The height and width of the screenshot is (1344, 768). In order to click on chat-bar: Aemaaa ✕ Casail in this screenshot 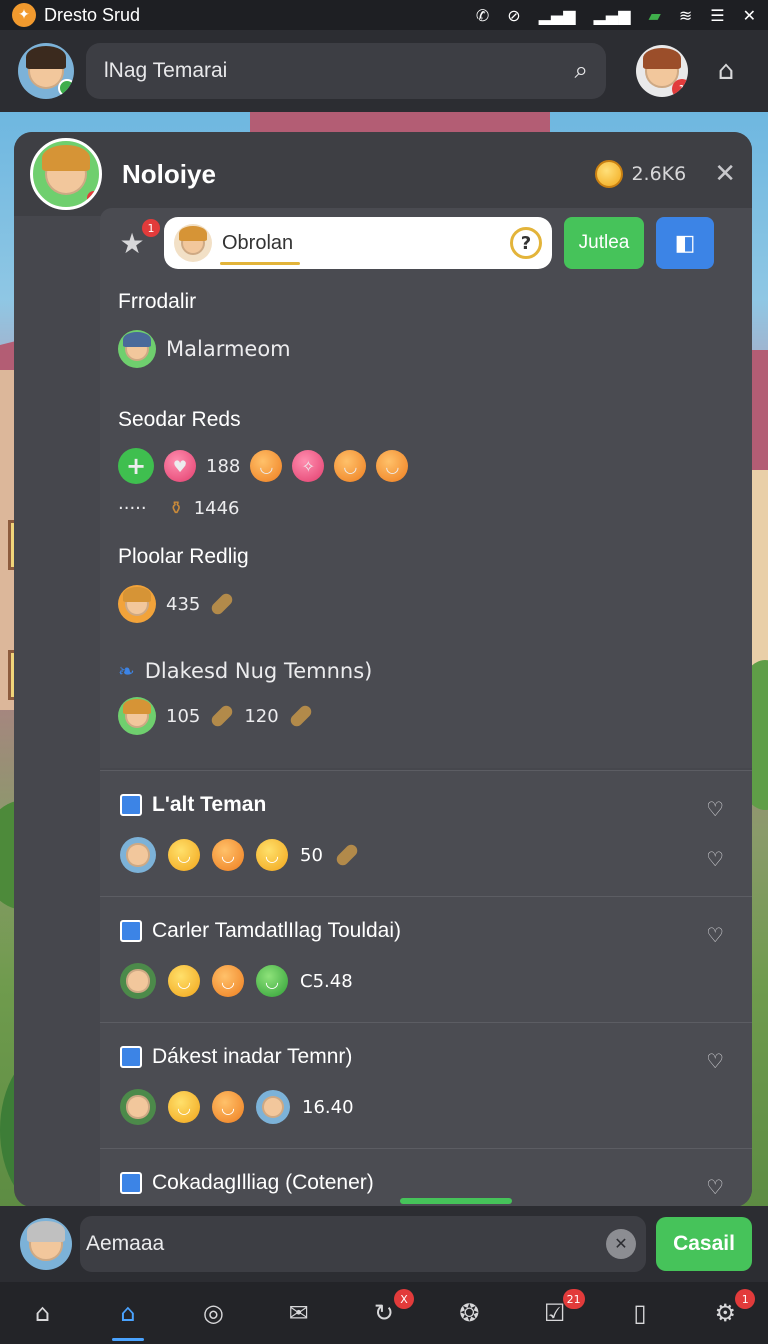, I will do `click(384, 1244)`.